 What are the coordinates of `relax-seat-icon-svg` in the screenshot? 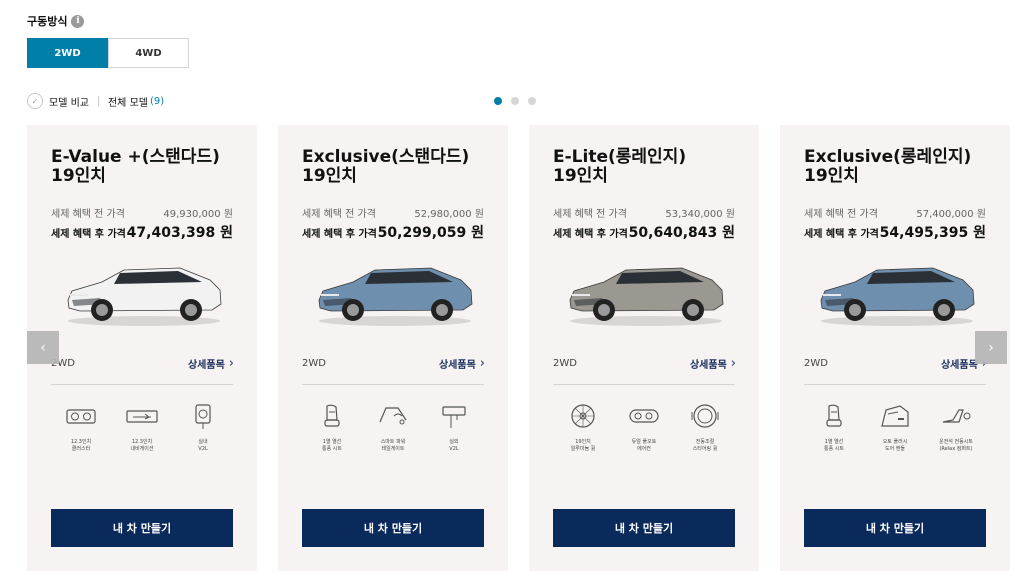 It's located at (956, 416).